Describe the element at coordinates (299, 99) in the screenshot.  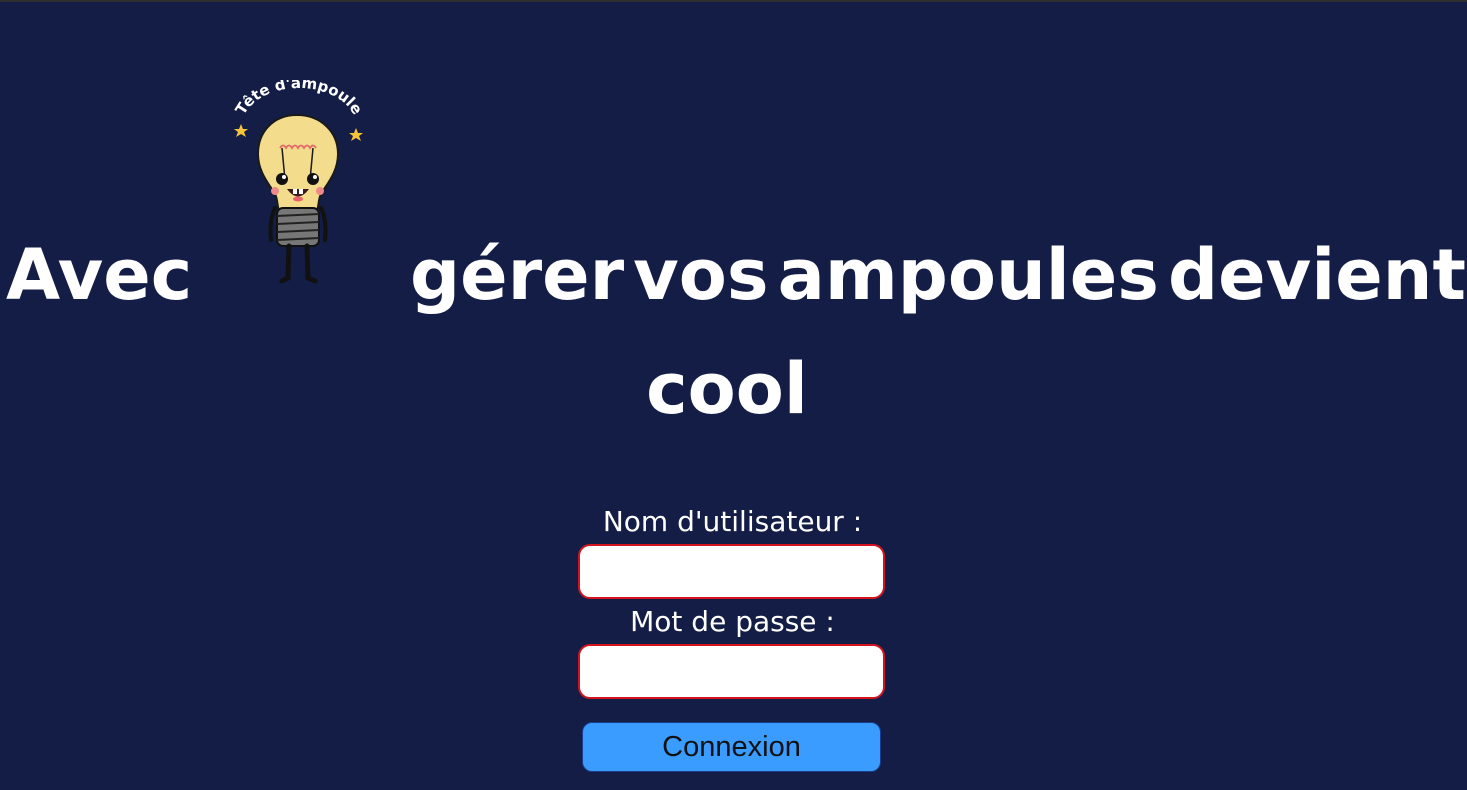
I see `logo-caption: Tête d'ampoule` at that location.